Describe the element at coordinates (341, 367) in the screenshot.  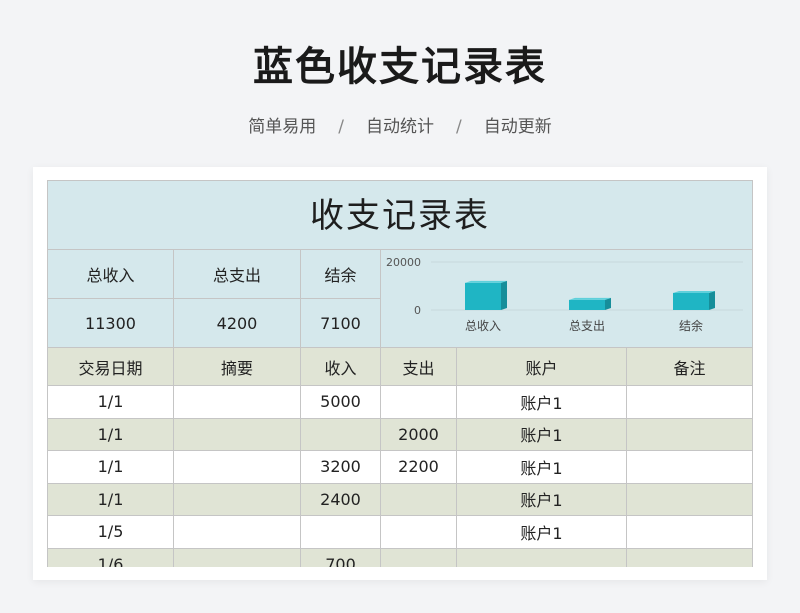
I see `column-header-income: 收入` at that location.